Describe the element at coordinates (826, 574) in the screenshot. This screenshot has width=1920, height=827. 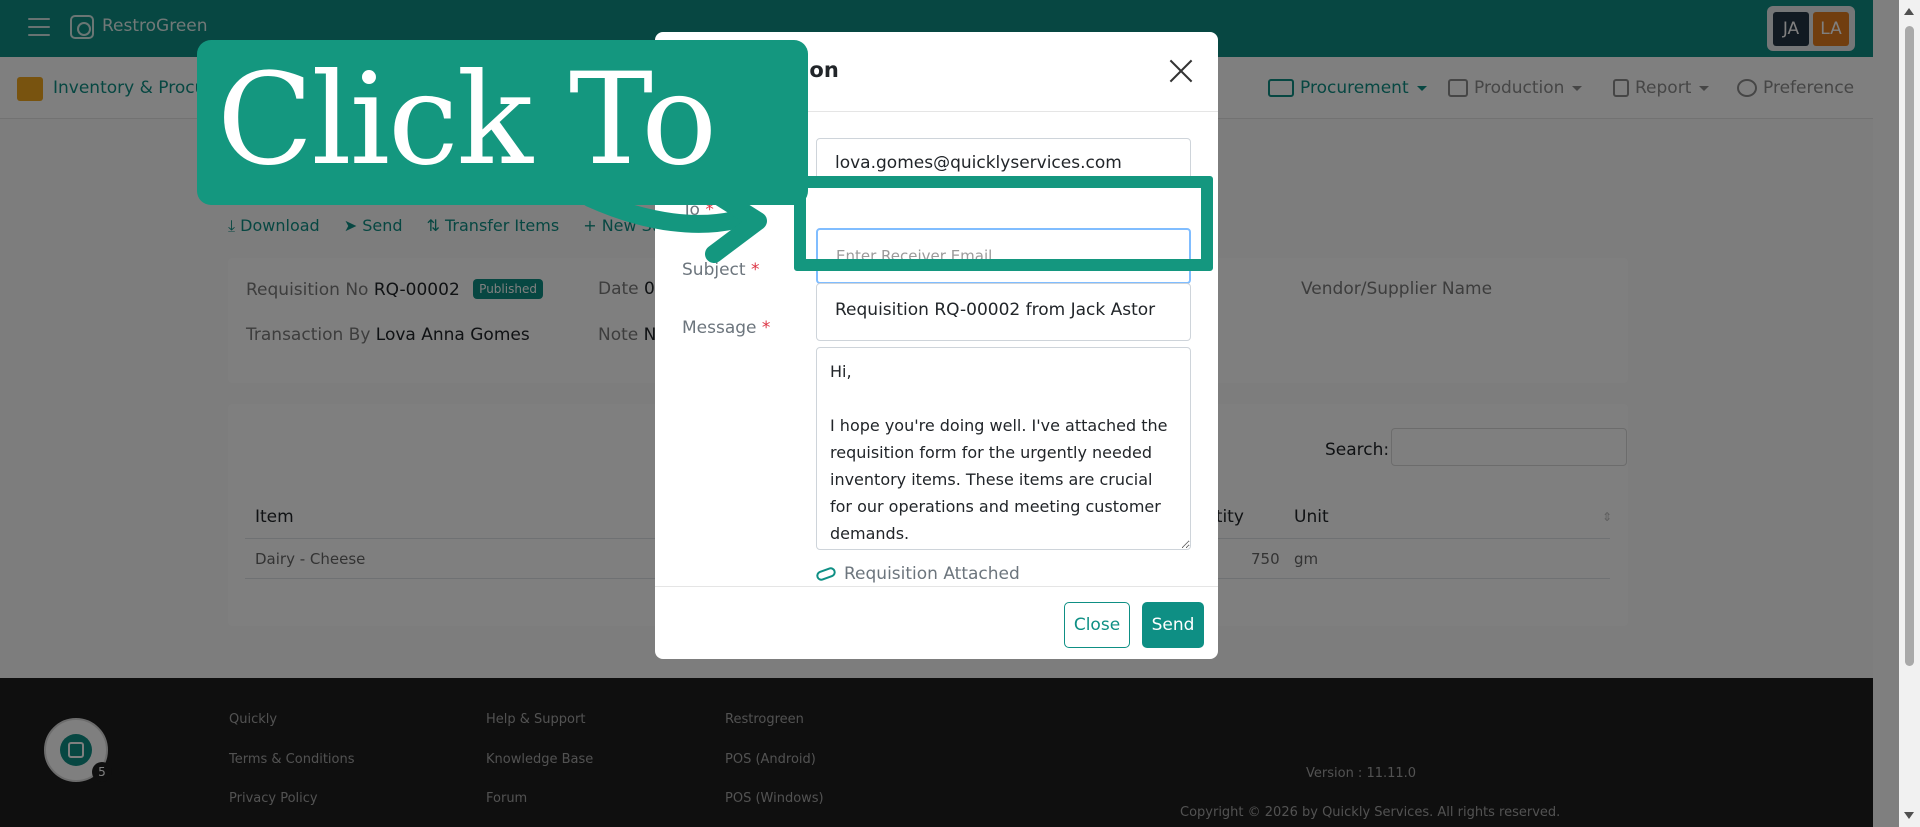
I see `paperclip-icon` at that location.